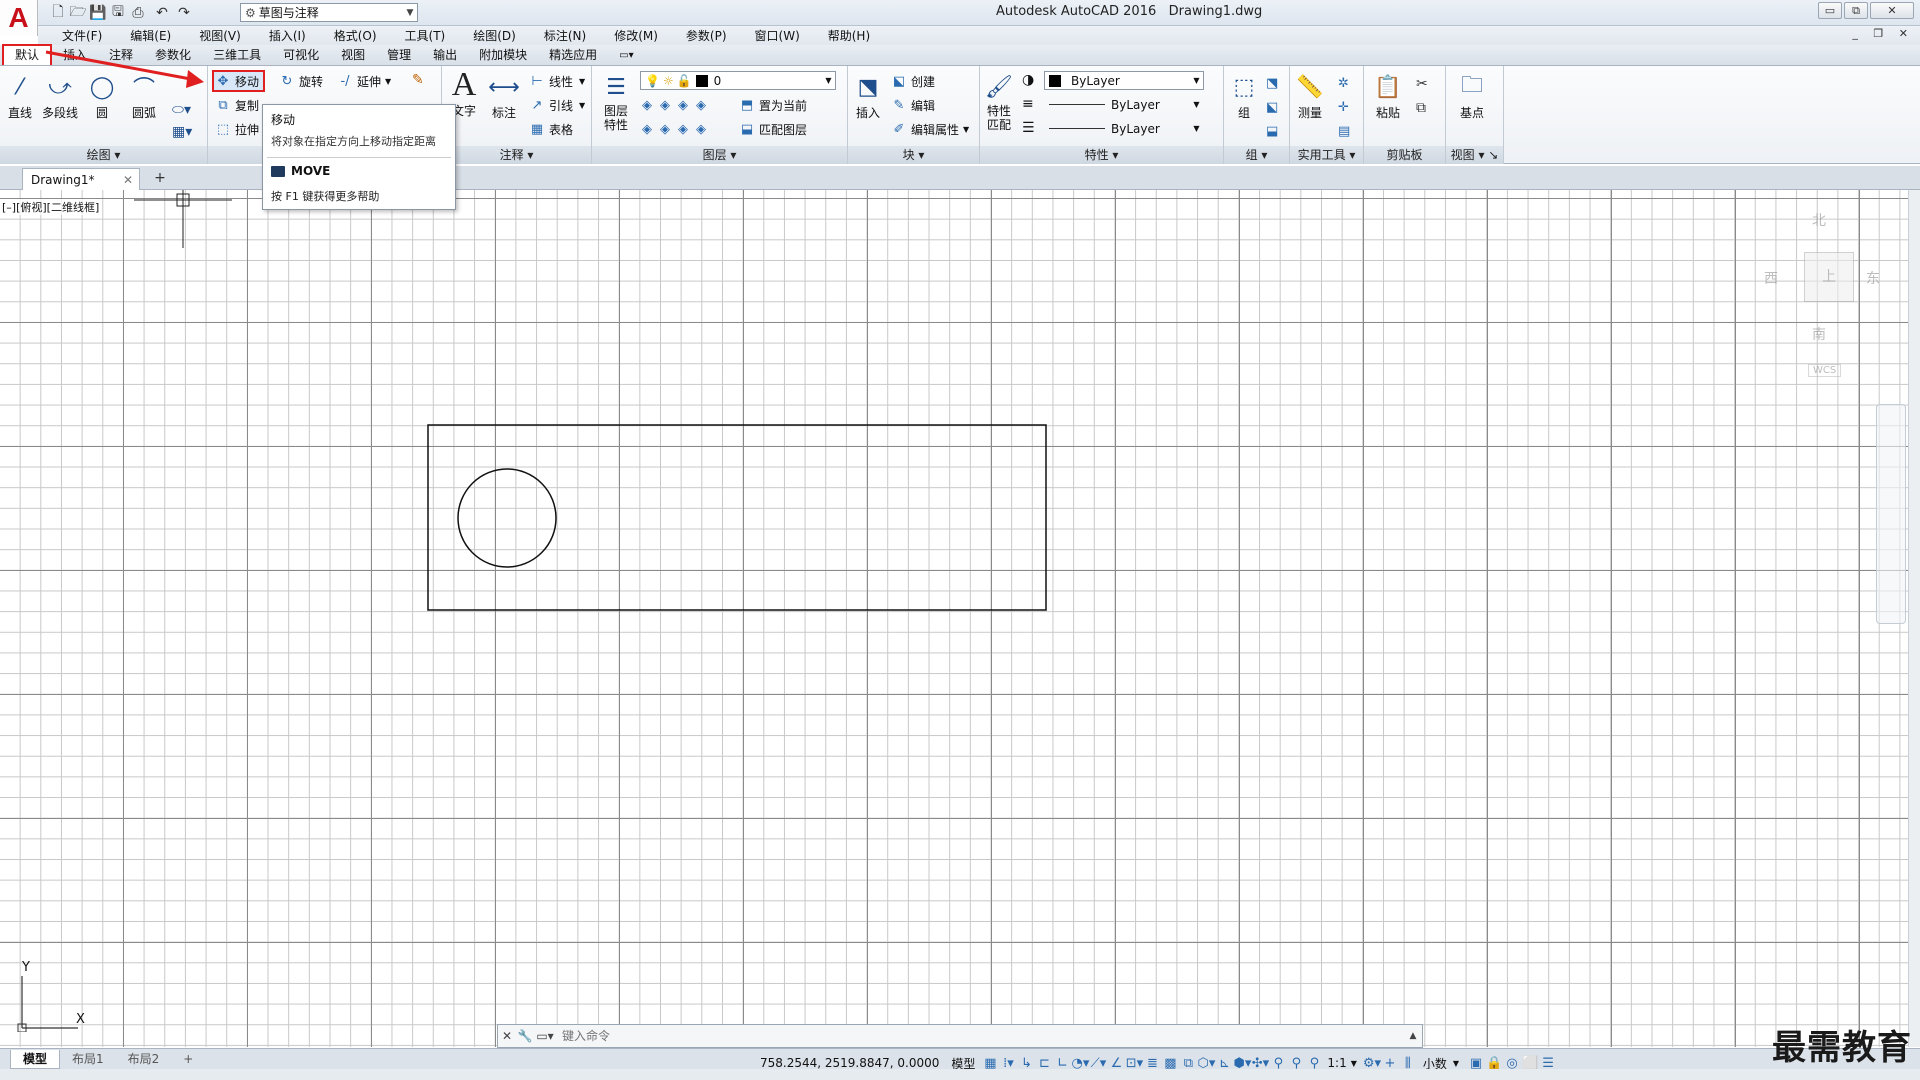 Image resolution: width=1920 pixels, height=1080 pixels. I want to click on coordinates-readout: 758.2544, 2519.8847, 0.0000, so click(849, 1063).